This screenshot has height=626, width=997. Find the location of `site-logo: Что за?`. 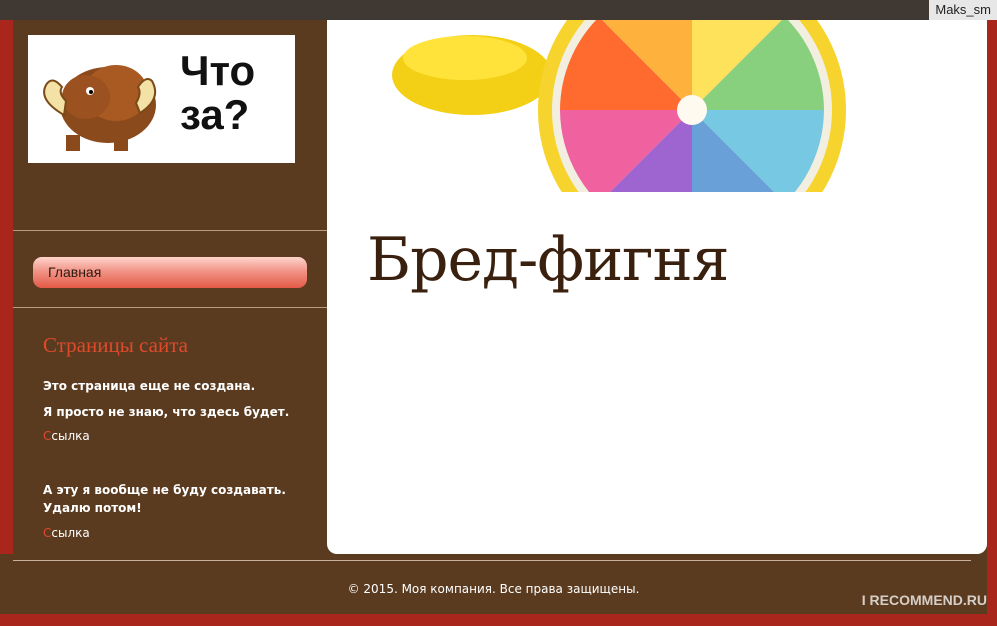

site-logo: Что за? is located at coordinates (161, 99).